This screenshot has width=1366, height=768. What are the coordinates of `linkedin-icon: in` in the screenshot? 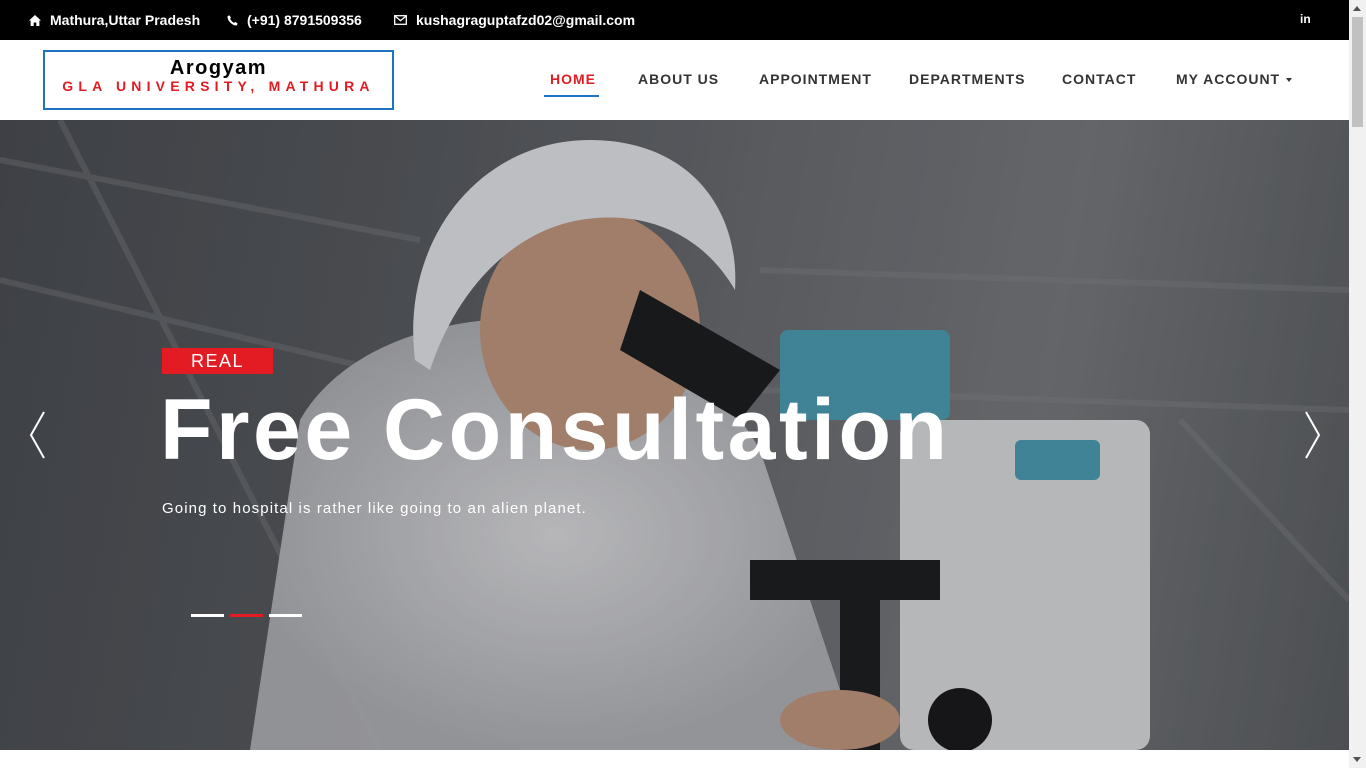 It's located at (1305, 19).